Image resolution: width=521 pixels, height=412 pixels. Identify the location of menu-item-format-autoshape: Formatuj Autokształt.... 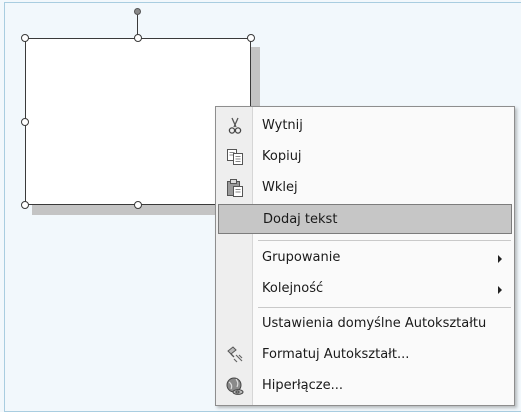
(365, 355).